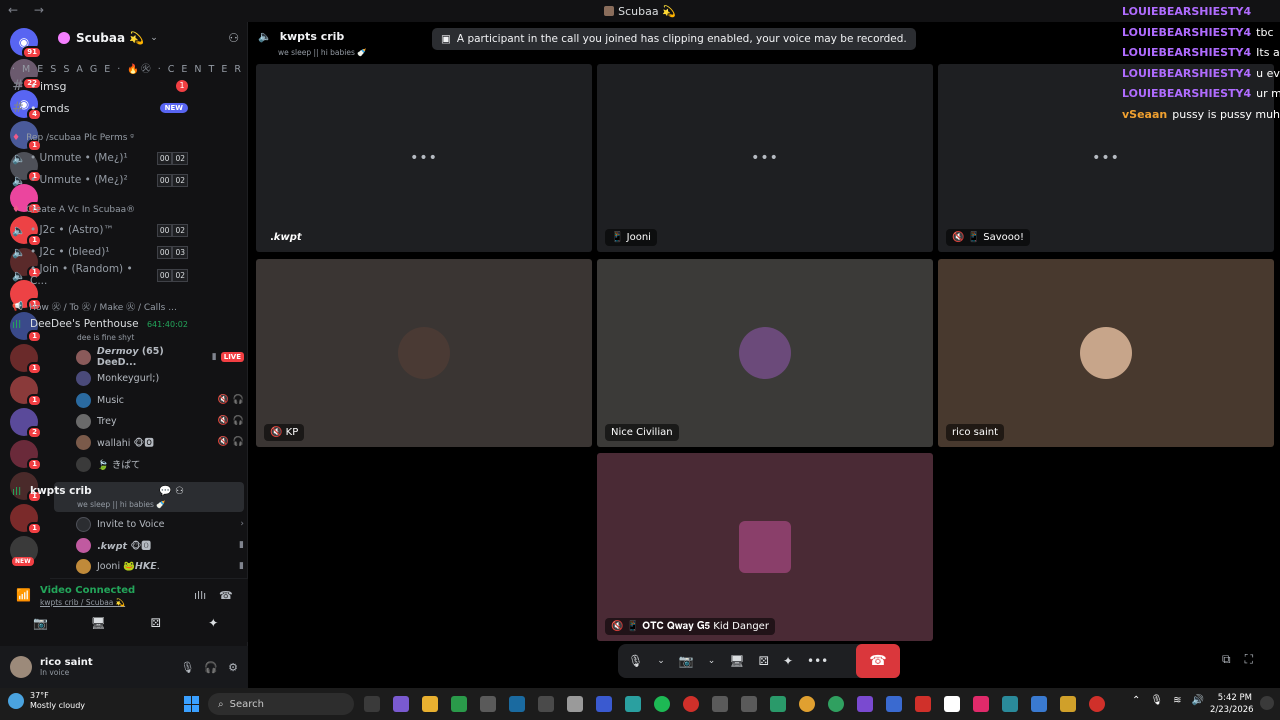  What do you see at coordinates (1267, 703) in the screenshot?
I see `notification-icon` at bounding box center [1267, 703].